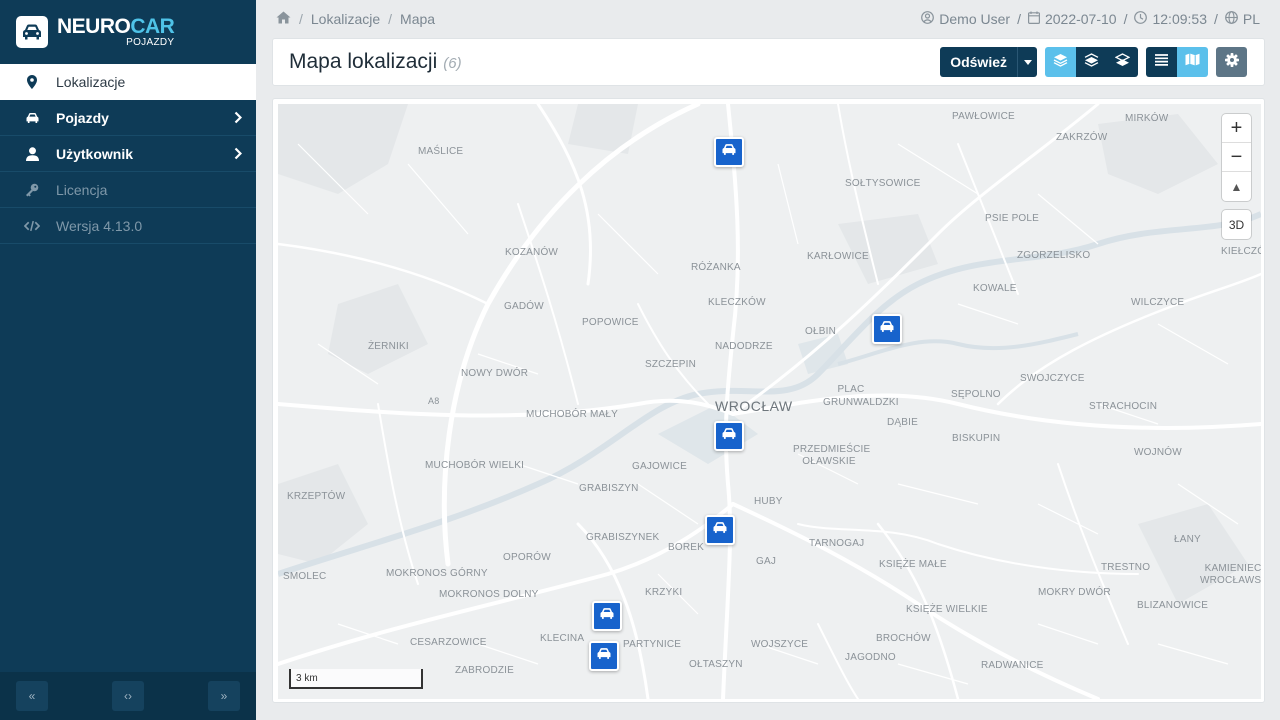 The height and width of the screenshot is (720, 1280). I want to click on map-place-label: BOREK, so click(686, 547).